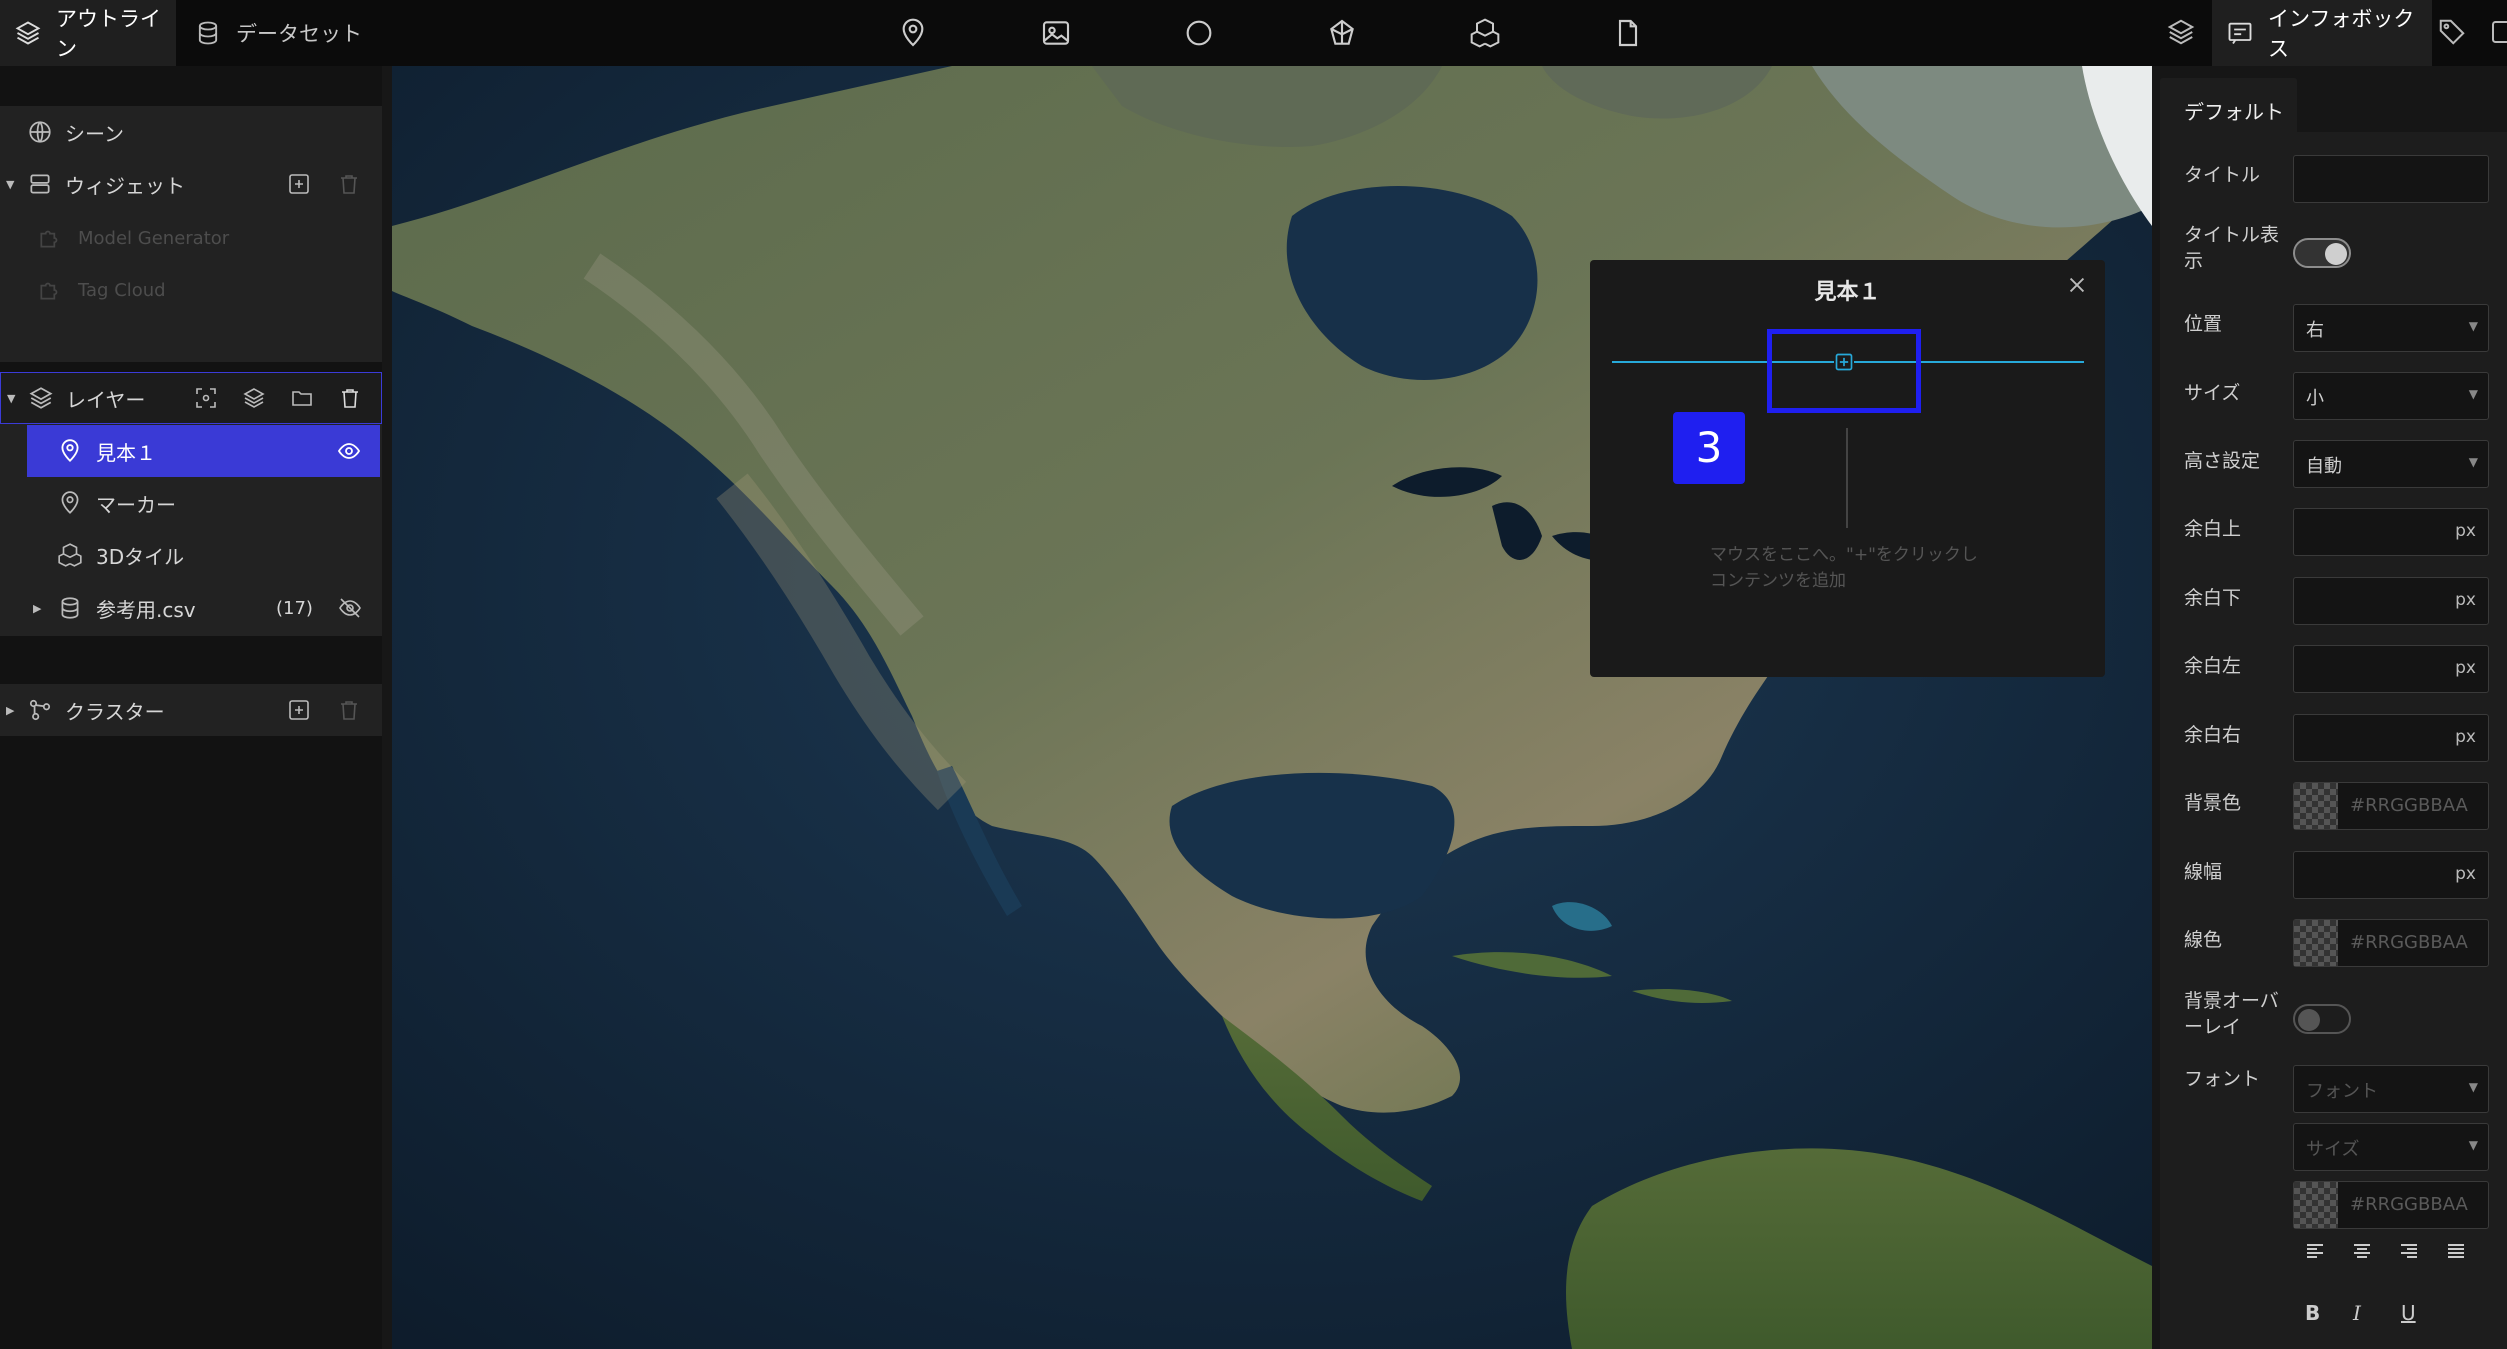  I want to click on layers-icon, so click(2181, 33).